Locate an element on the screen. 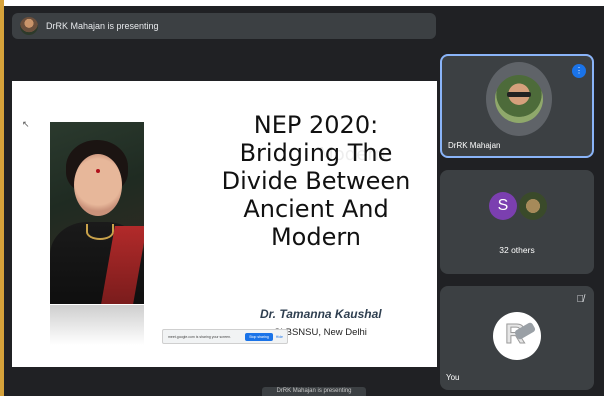  slide-title-line: Divide Between is located at coordinates (316, 181).